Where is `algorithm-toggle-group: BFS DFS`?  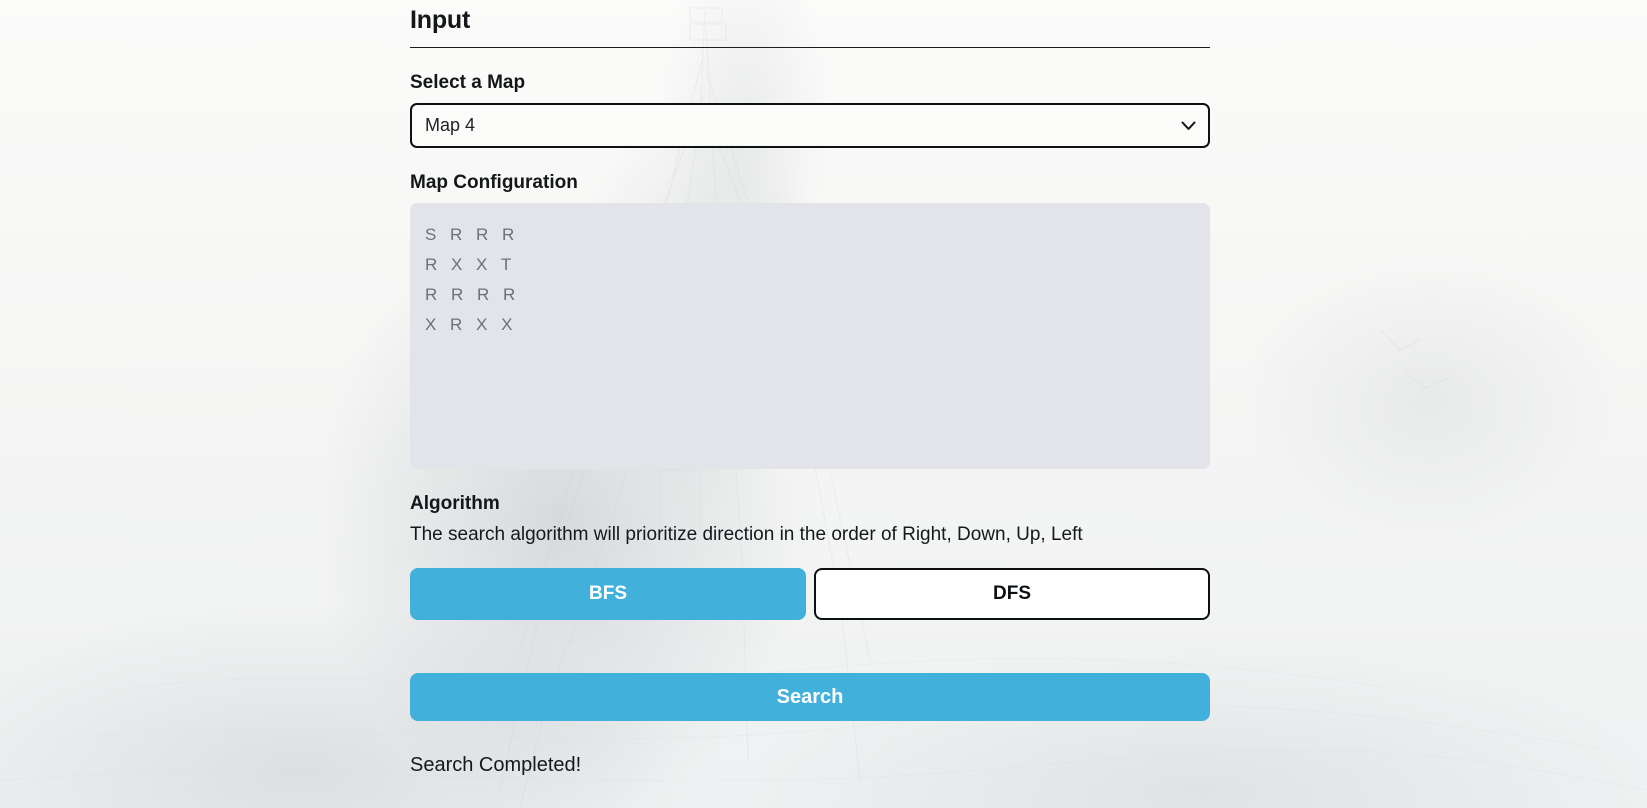
algorithm-toggle-group: BFS DFS is located at coordinates (810, 594).